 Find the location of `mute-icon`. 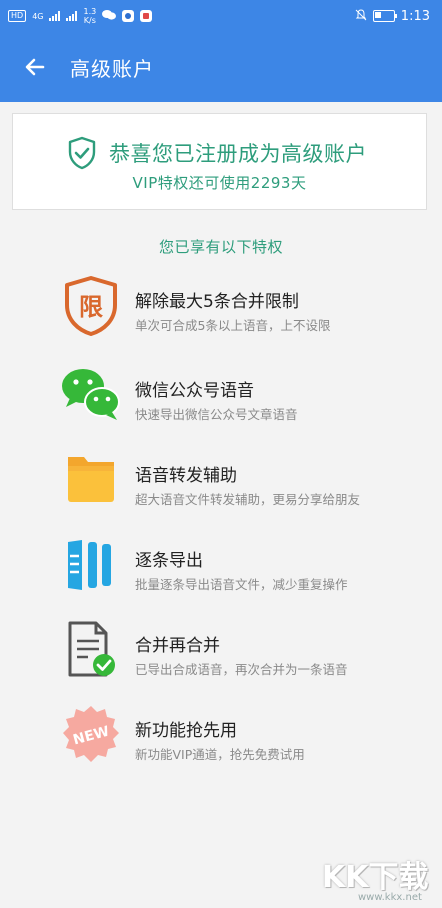

mute-icon is located at coordinates (361, 16).